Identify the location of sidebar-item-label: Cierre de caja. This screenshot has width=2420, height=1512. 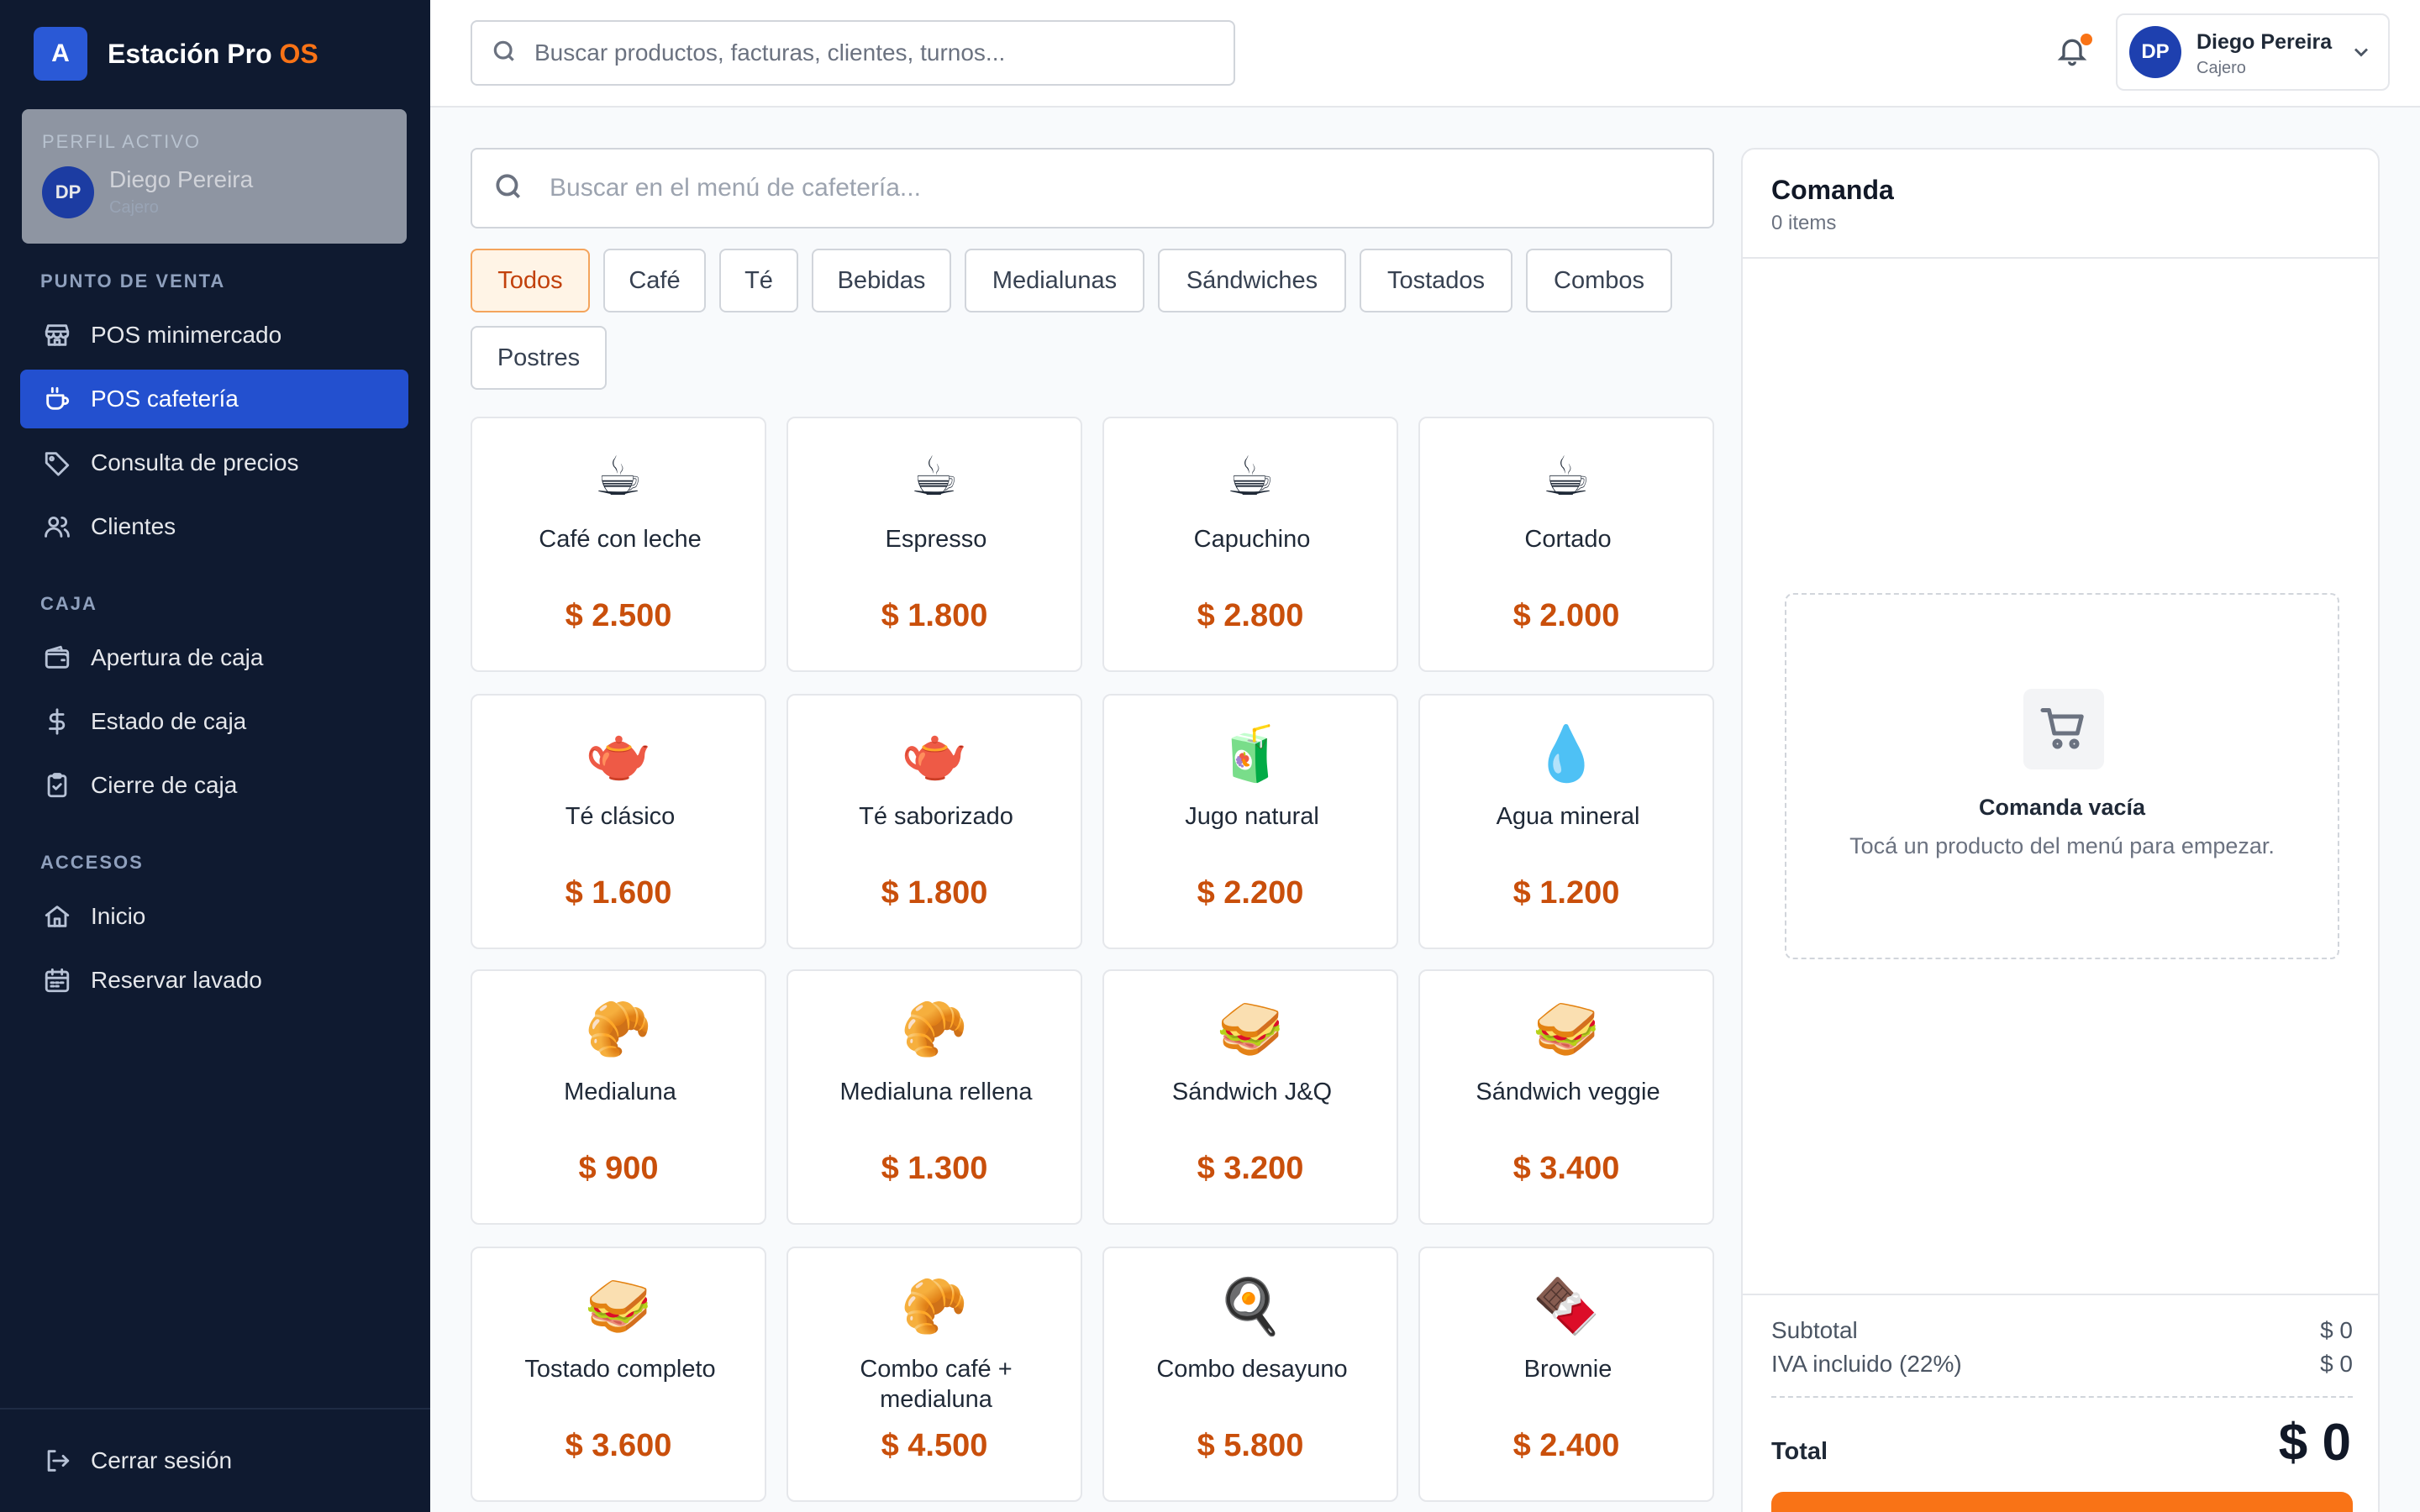
(165, 785).